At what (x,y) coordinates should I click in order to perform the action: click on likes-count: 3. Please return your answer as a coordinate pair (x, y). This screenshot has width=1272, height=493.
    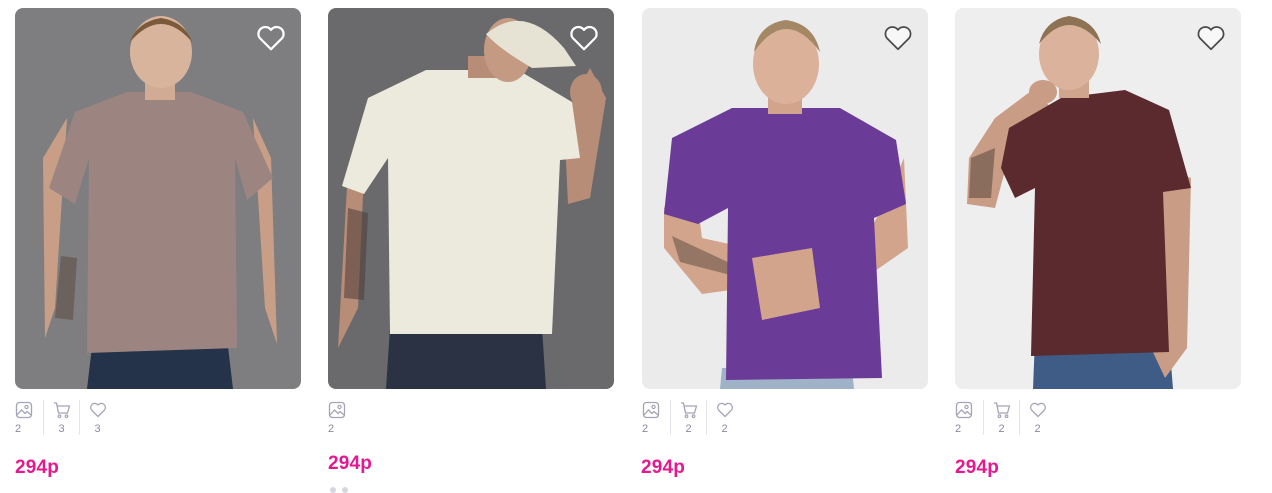
    Looking at the image, I should click on (97, 417).